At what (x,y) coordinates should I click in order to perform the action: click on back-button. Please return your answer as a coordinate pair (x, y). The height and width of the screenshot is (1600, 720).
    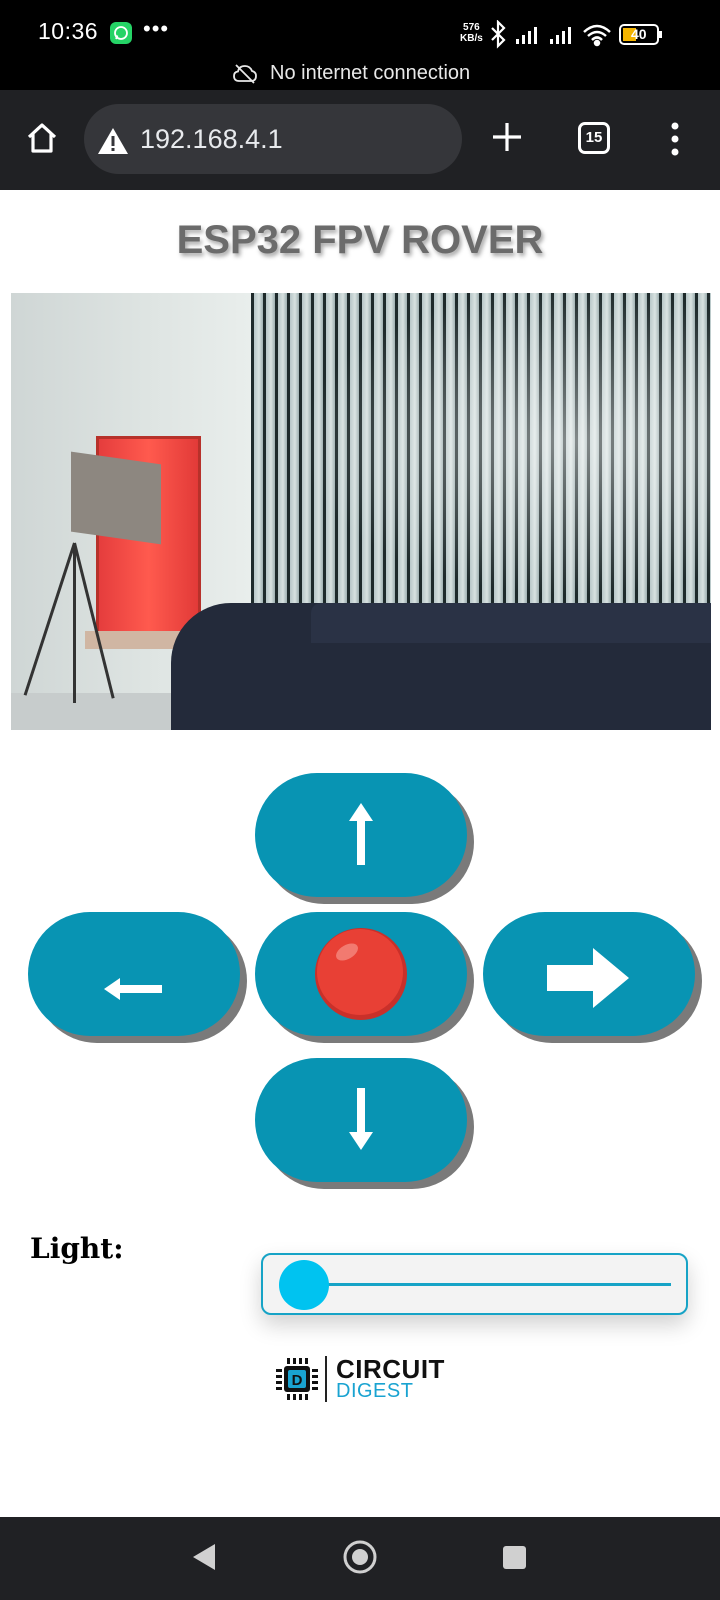
    Looking at the image, I should click on (205, 1557).